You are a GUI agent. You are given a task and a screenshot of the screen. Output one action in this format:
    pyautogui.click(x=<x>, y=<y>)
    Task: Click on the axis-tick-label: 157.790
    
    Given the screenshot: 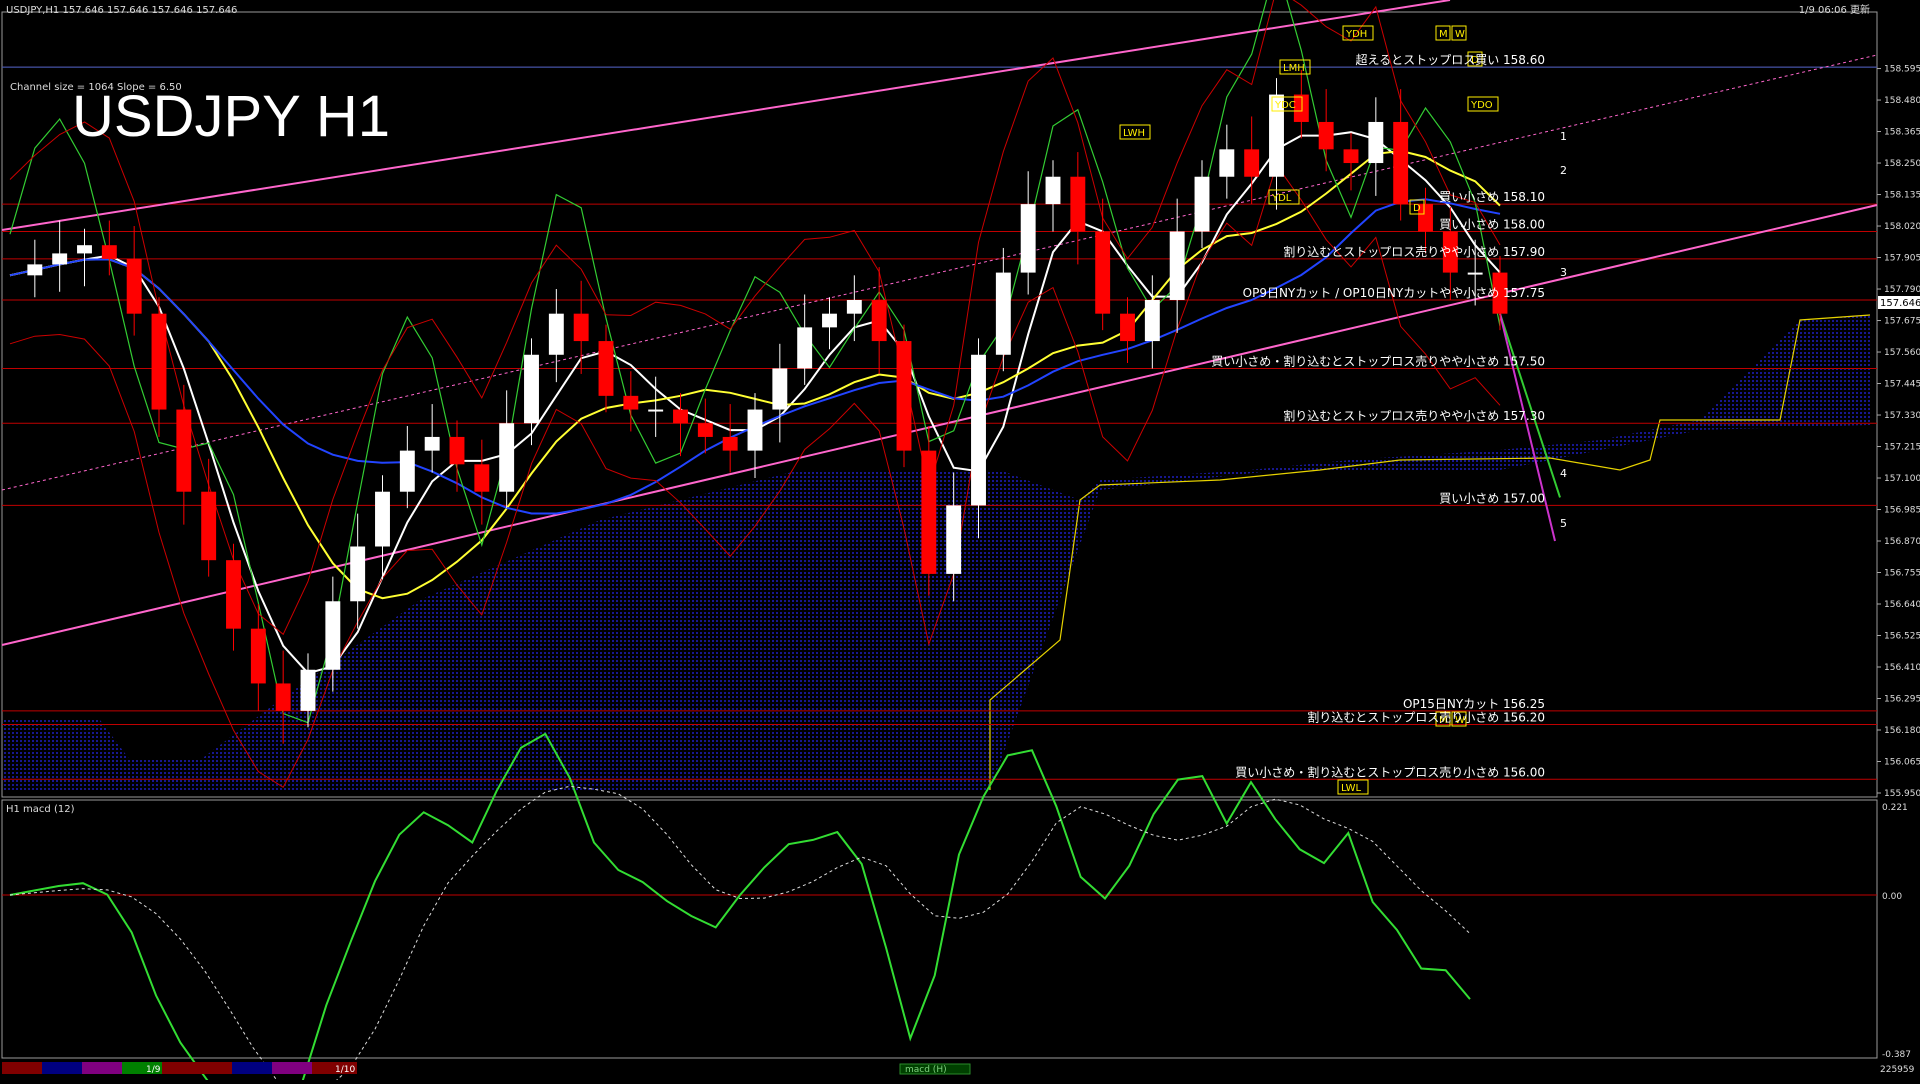 What is the action you would take?
    pyautogui.click(x=1902, y=290)
    